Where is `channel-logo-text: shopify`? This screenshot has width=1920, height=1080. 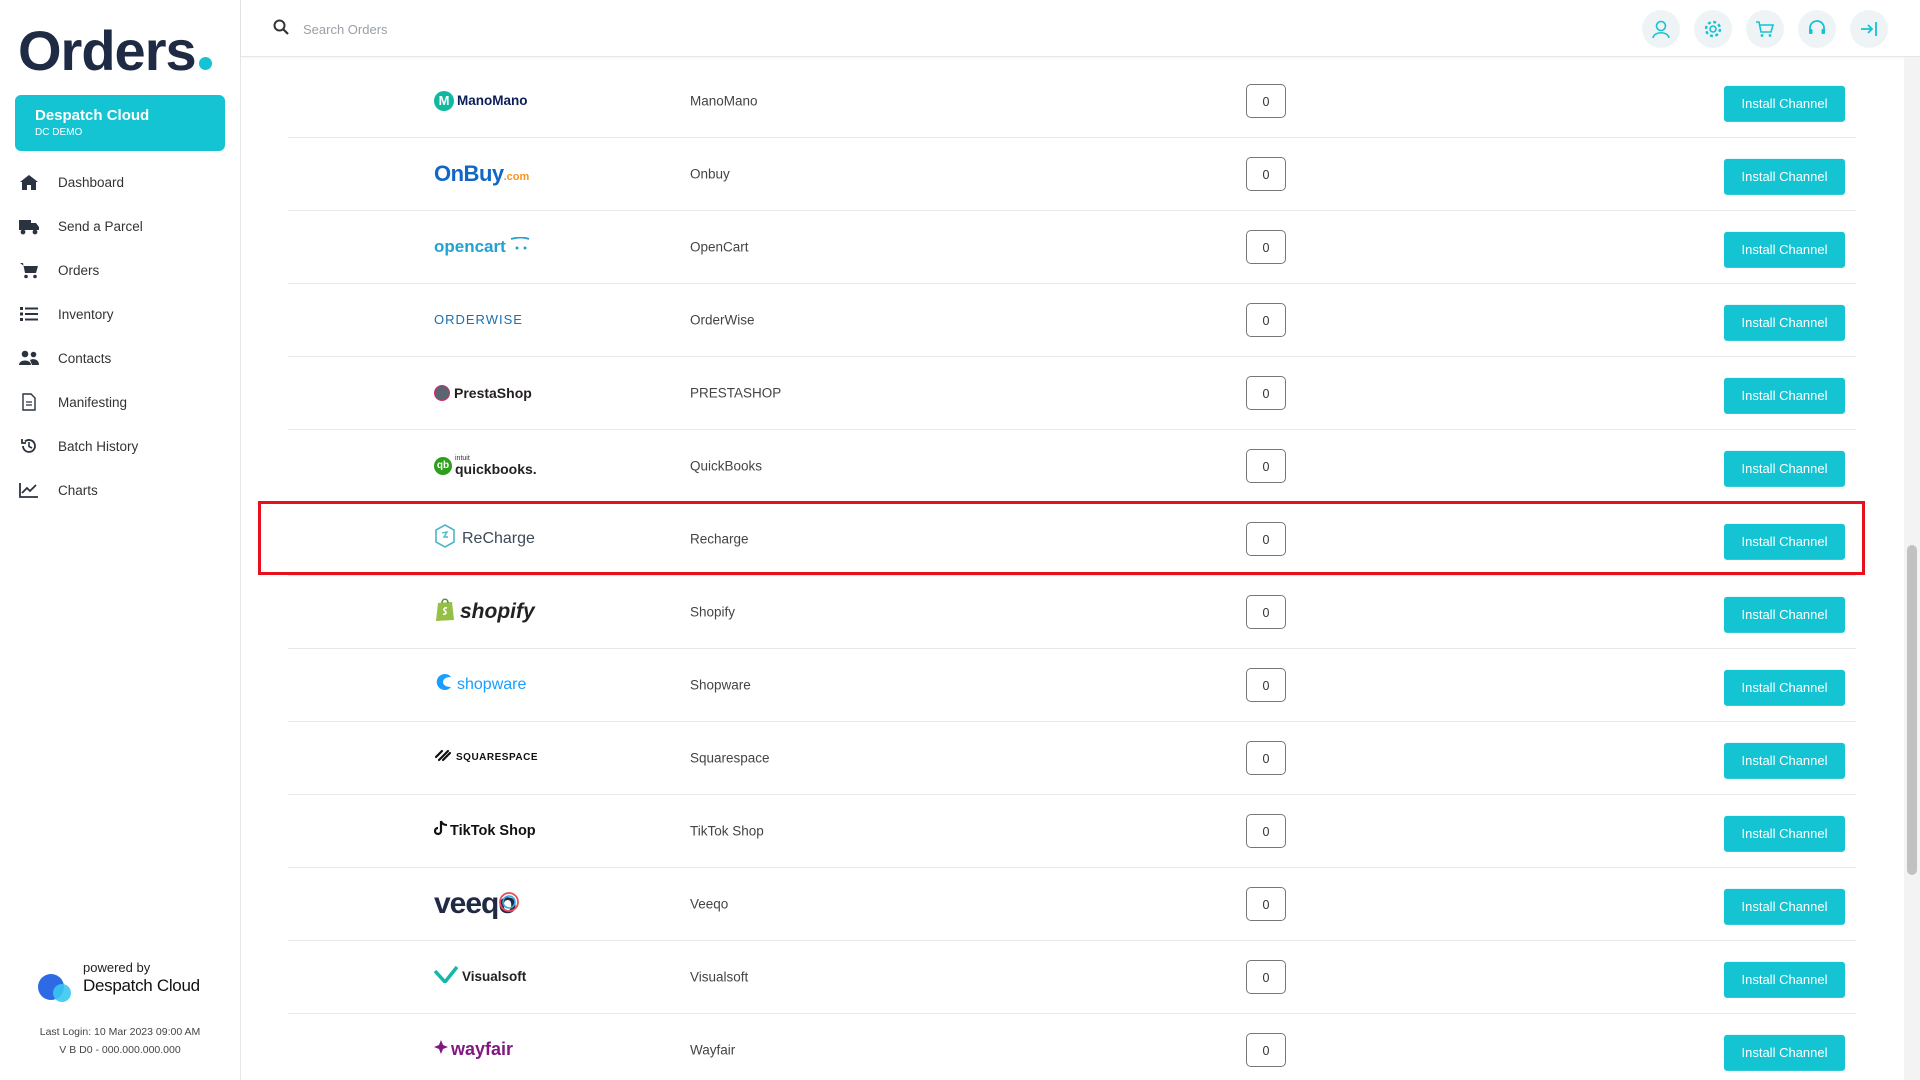
channel-logo-text: shopify is located at coordinates (497, 611).